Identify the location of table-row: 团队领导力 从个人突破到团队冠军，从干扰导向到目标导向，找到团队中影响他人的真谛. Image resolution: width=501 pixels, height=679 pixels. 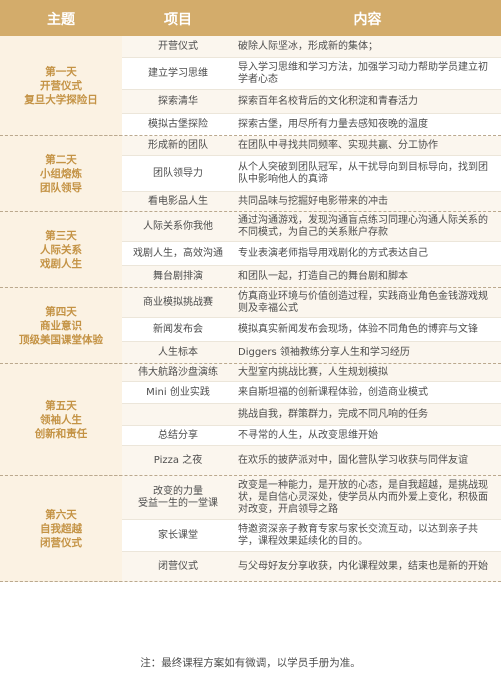
(311, 174).